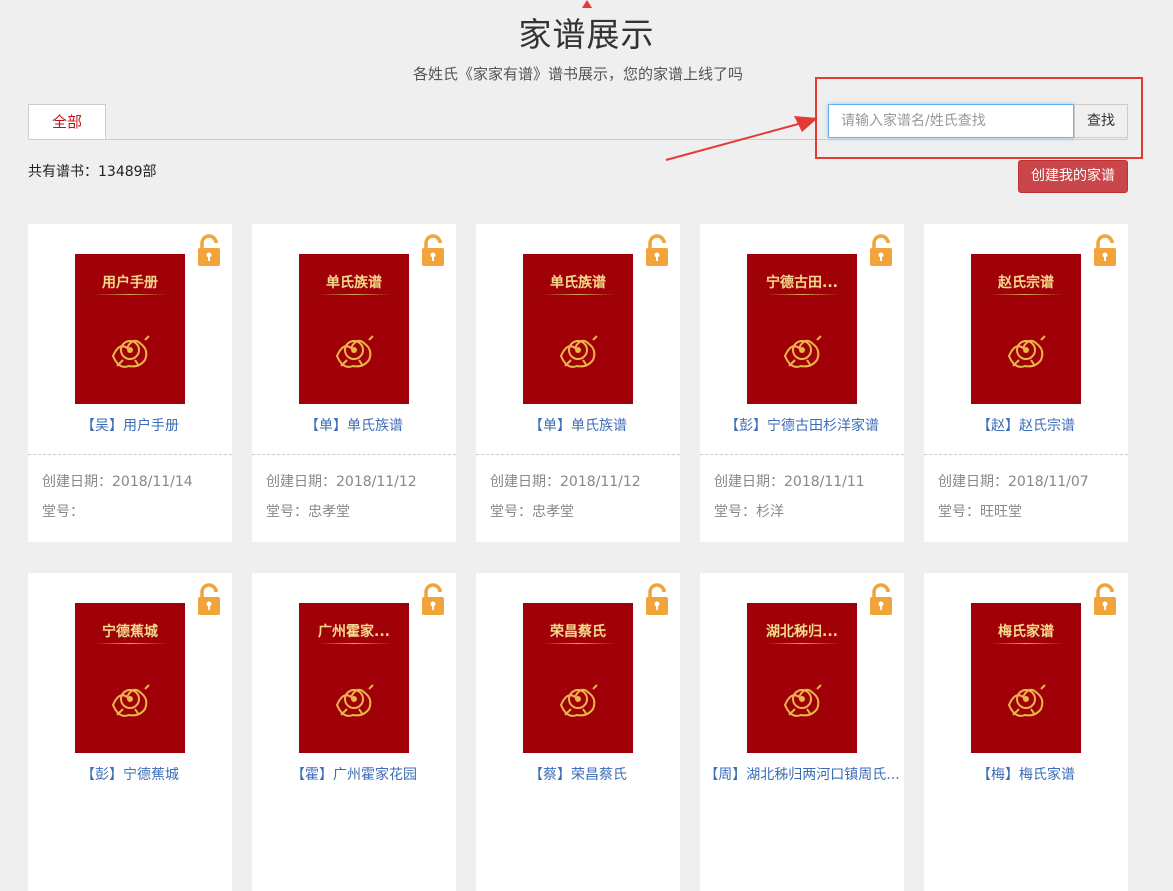  Describe the element at coordinates (92, 172) in the screenshot. I see `book-count: 共有谱书：13489部` at that location.